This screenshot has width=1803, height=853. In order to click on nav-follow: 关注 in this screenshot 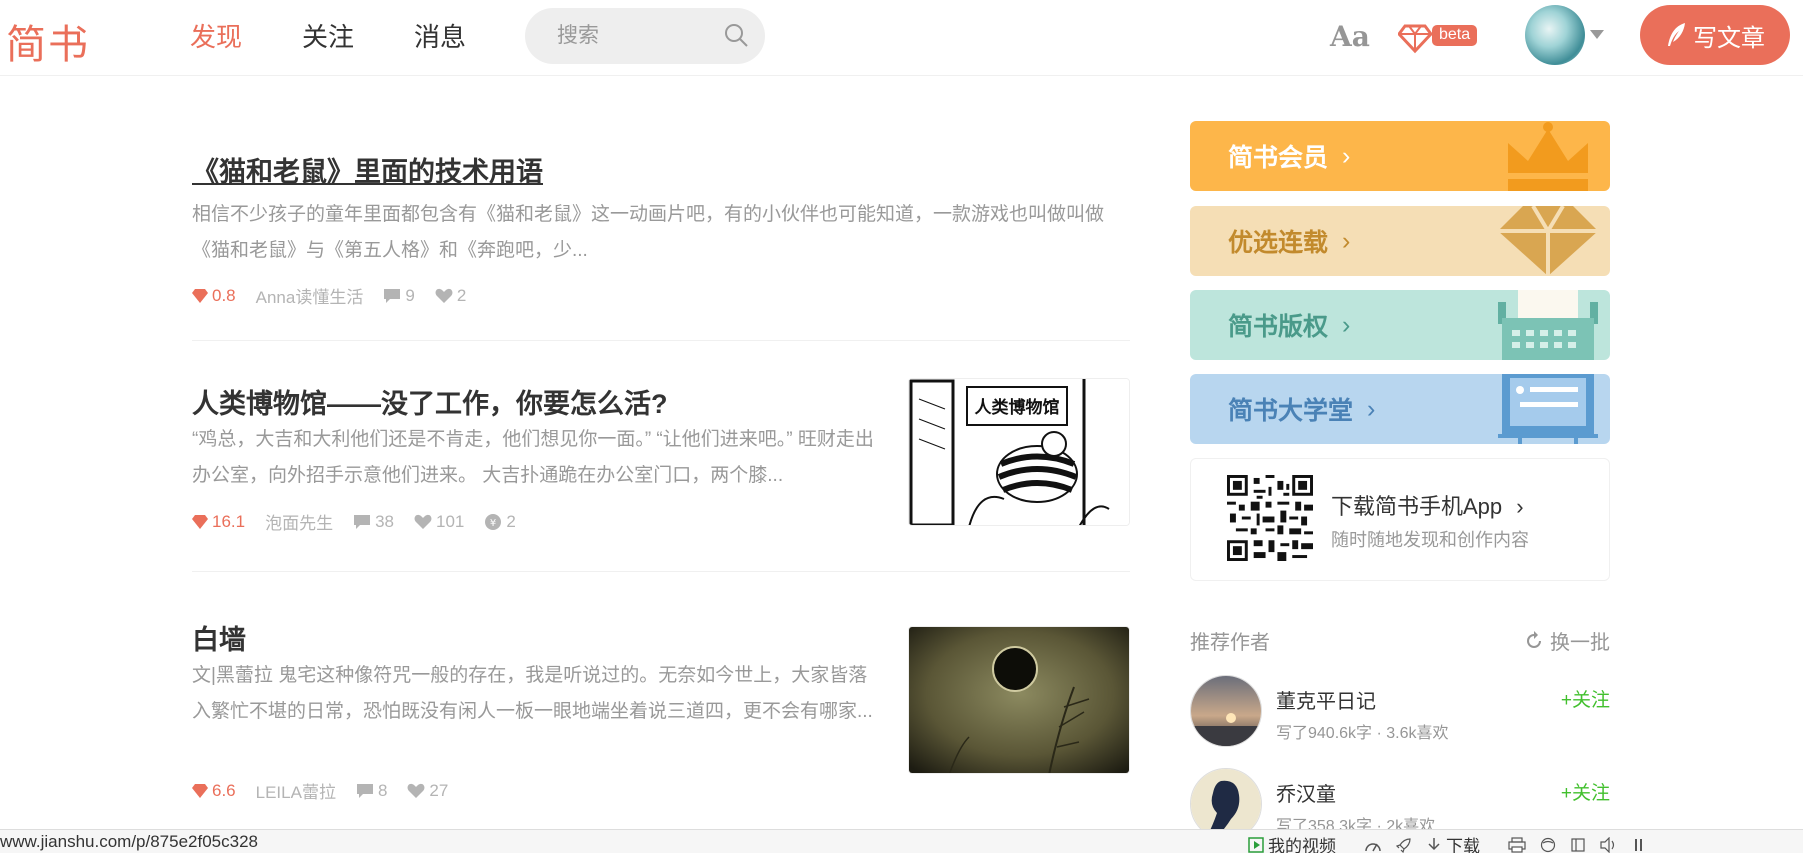, I will do `click(328, 35)`.